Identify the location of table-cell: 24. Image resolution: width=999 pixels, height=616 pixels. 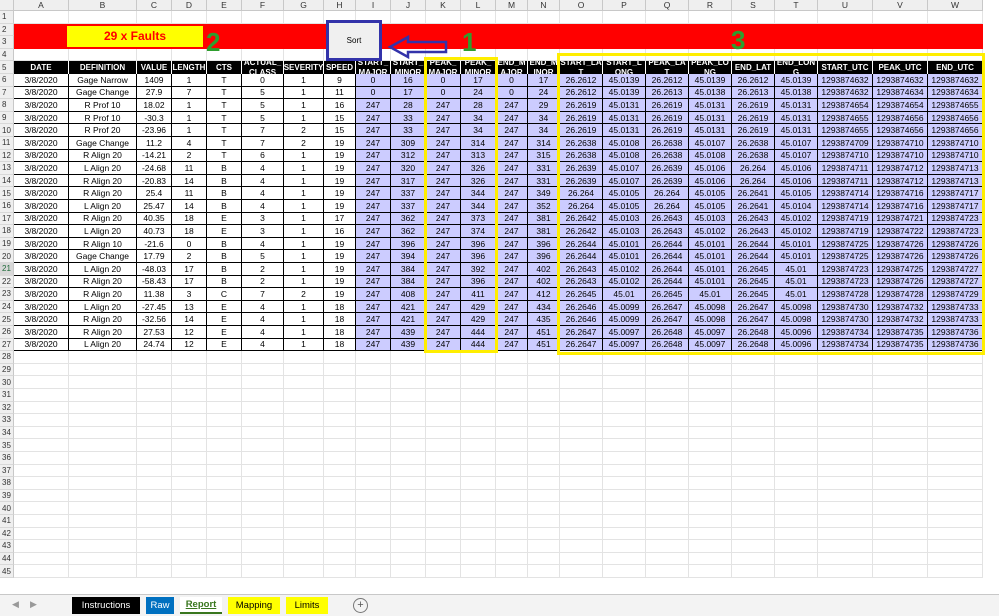
(478, 93).